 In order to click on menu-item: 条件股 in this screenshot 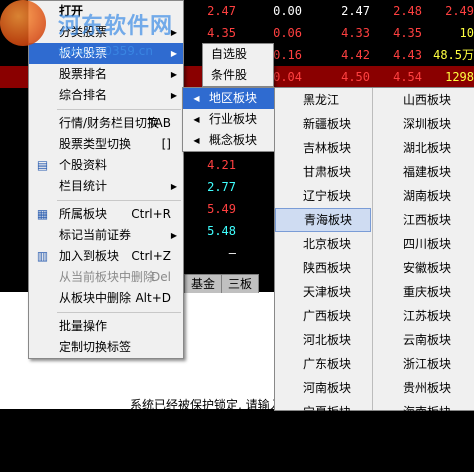, I will do `click(238, 75)`.